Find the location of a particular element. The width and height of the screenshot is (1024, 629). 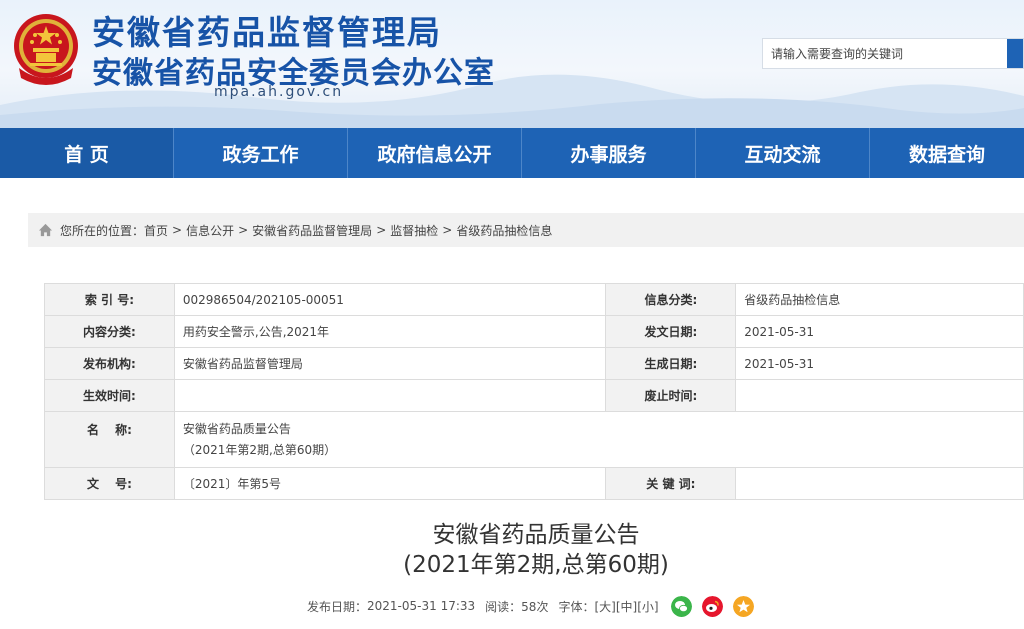

breadcrumb-item-info-disclosure: 信息公开 is located at coordinates (210, 230).